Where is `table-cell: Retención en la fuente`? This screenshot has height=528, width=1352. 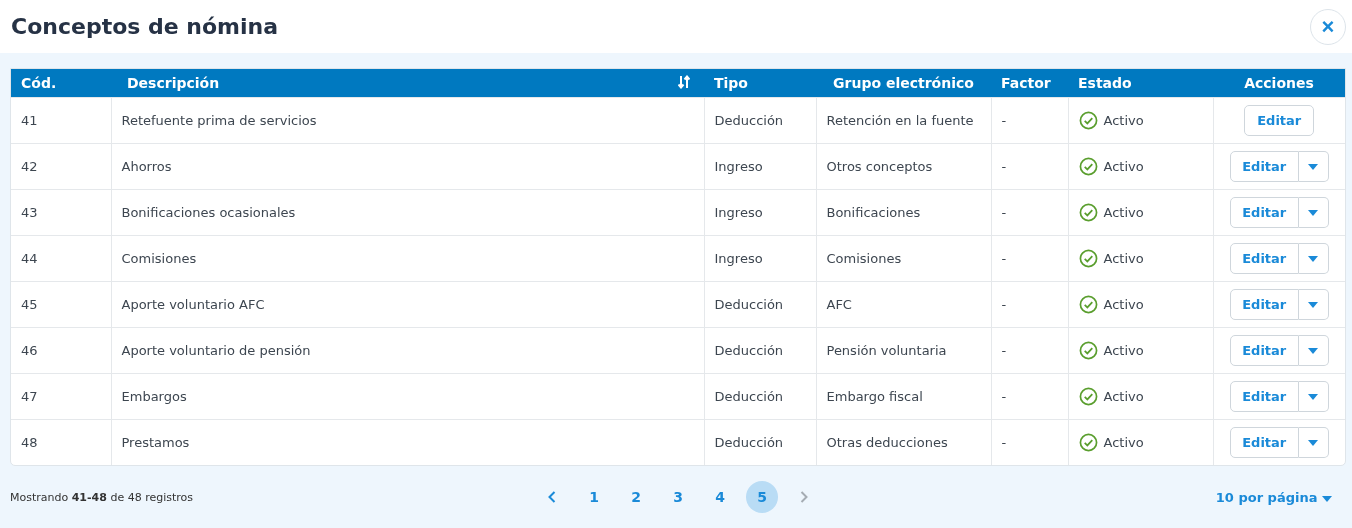 table-cell: Retención en la fuente is located at coordinates (903, 120).